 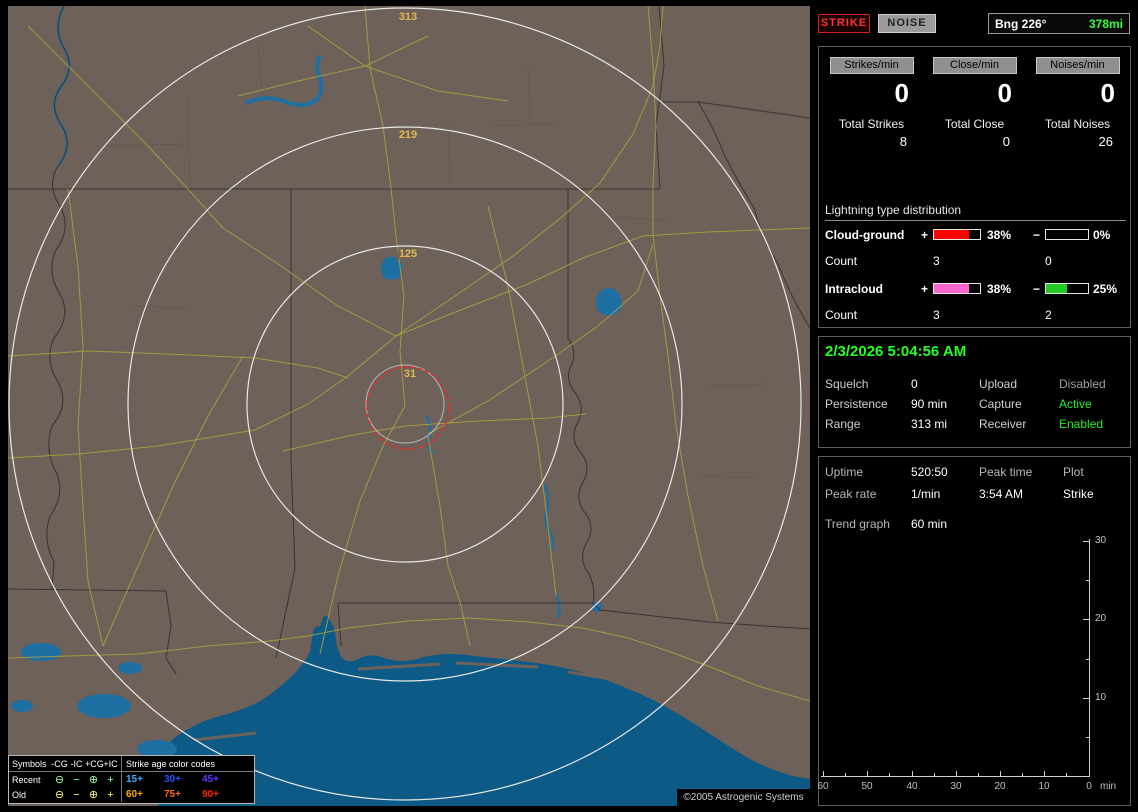 I want to click on total-noises-value: 26, so click(x=1105, y=141).